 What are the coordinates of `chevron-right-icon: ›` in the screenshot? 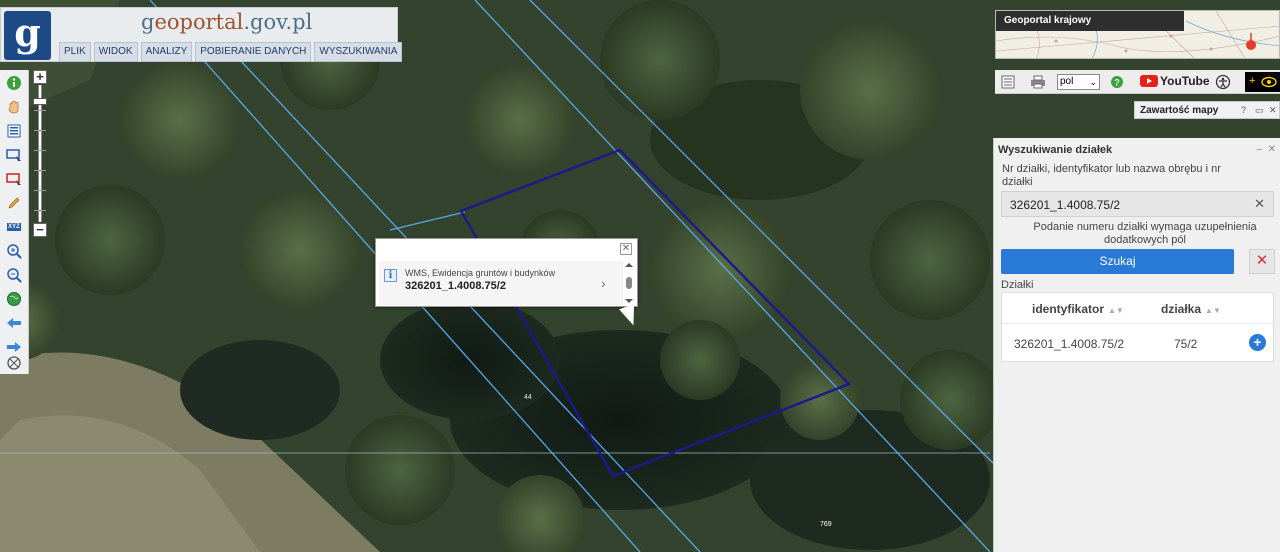 It's located at (603, 283).